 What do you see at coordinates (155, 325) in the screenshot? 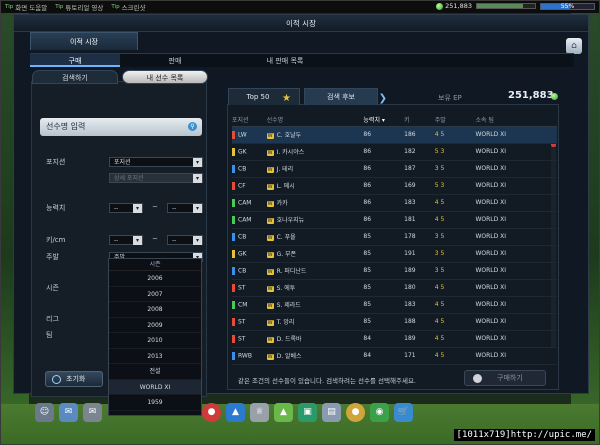
I see `dropdown-option: 2009` at bounding box center [155, 325].